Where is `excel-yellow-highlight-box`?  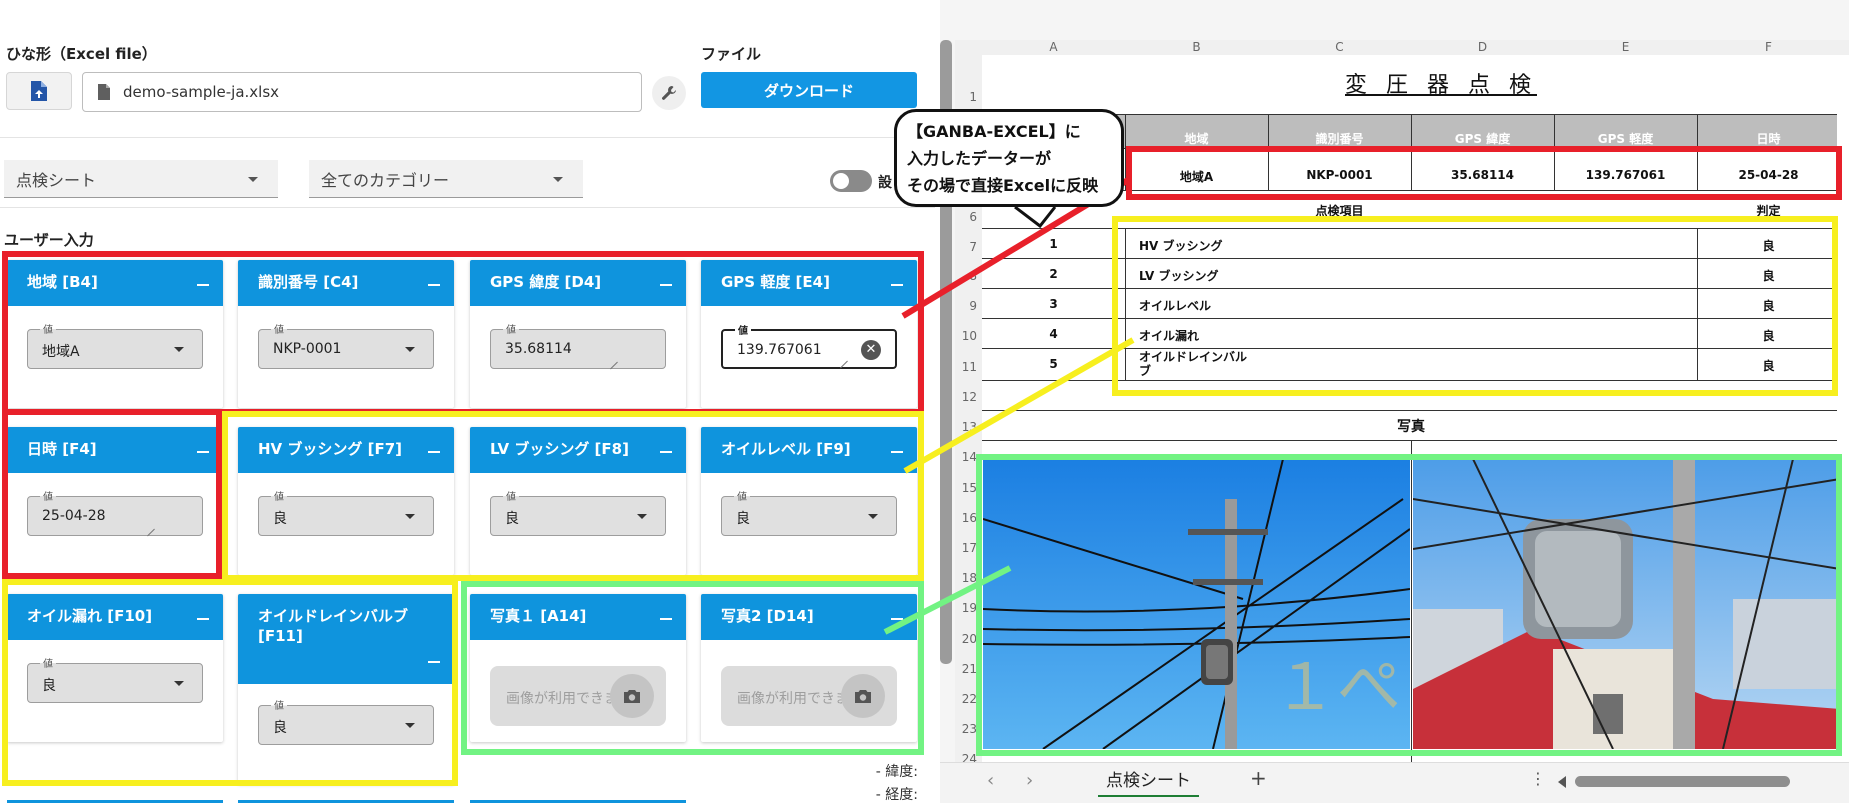 excel-yellow-highlight-box is located at coordinates (1475, 306).